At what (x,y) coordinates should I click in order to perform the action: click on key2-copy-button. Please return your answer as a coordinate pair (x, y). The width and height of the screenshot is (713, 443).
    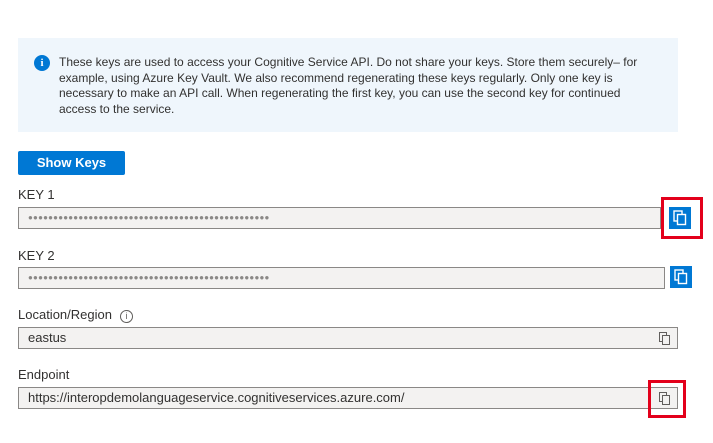
    Looking at the image, I should click on (681, 277).